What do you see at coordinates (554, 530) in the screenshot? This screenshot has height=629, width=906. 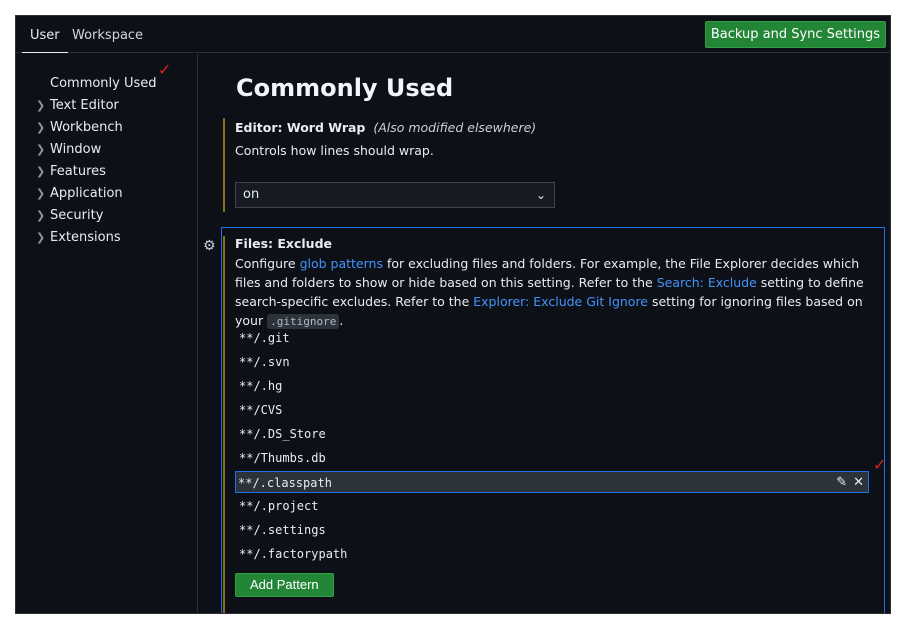 I see `pattern-row: **/.settings` at bounding box center [554, 530].